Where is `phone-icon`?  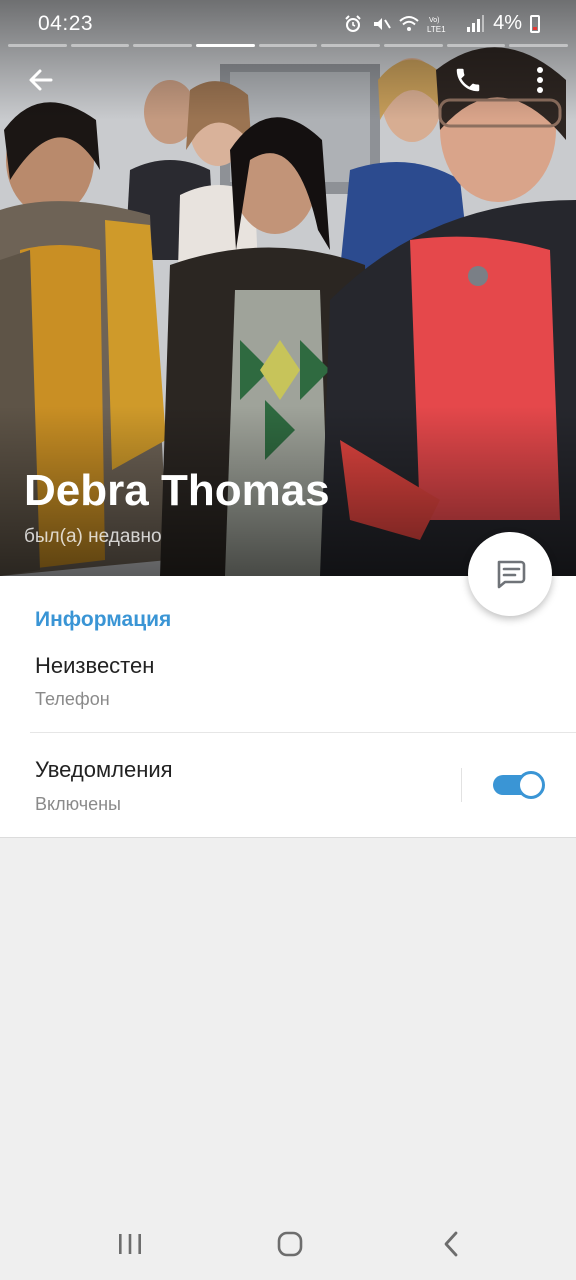 phone-icon is located at coordinates (468, 80).